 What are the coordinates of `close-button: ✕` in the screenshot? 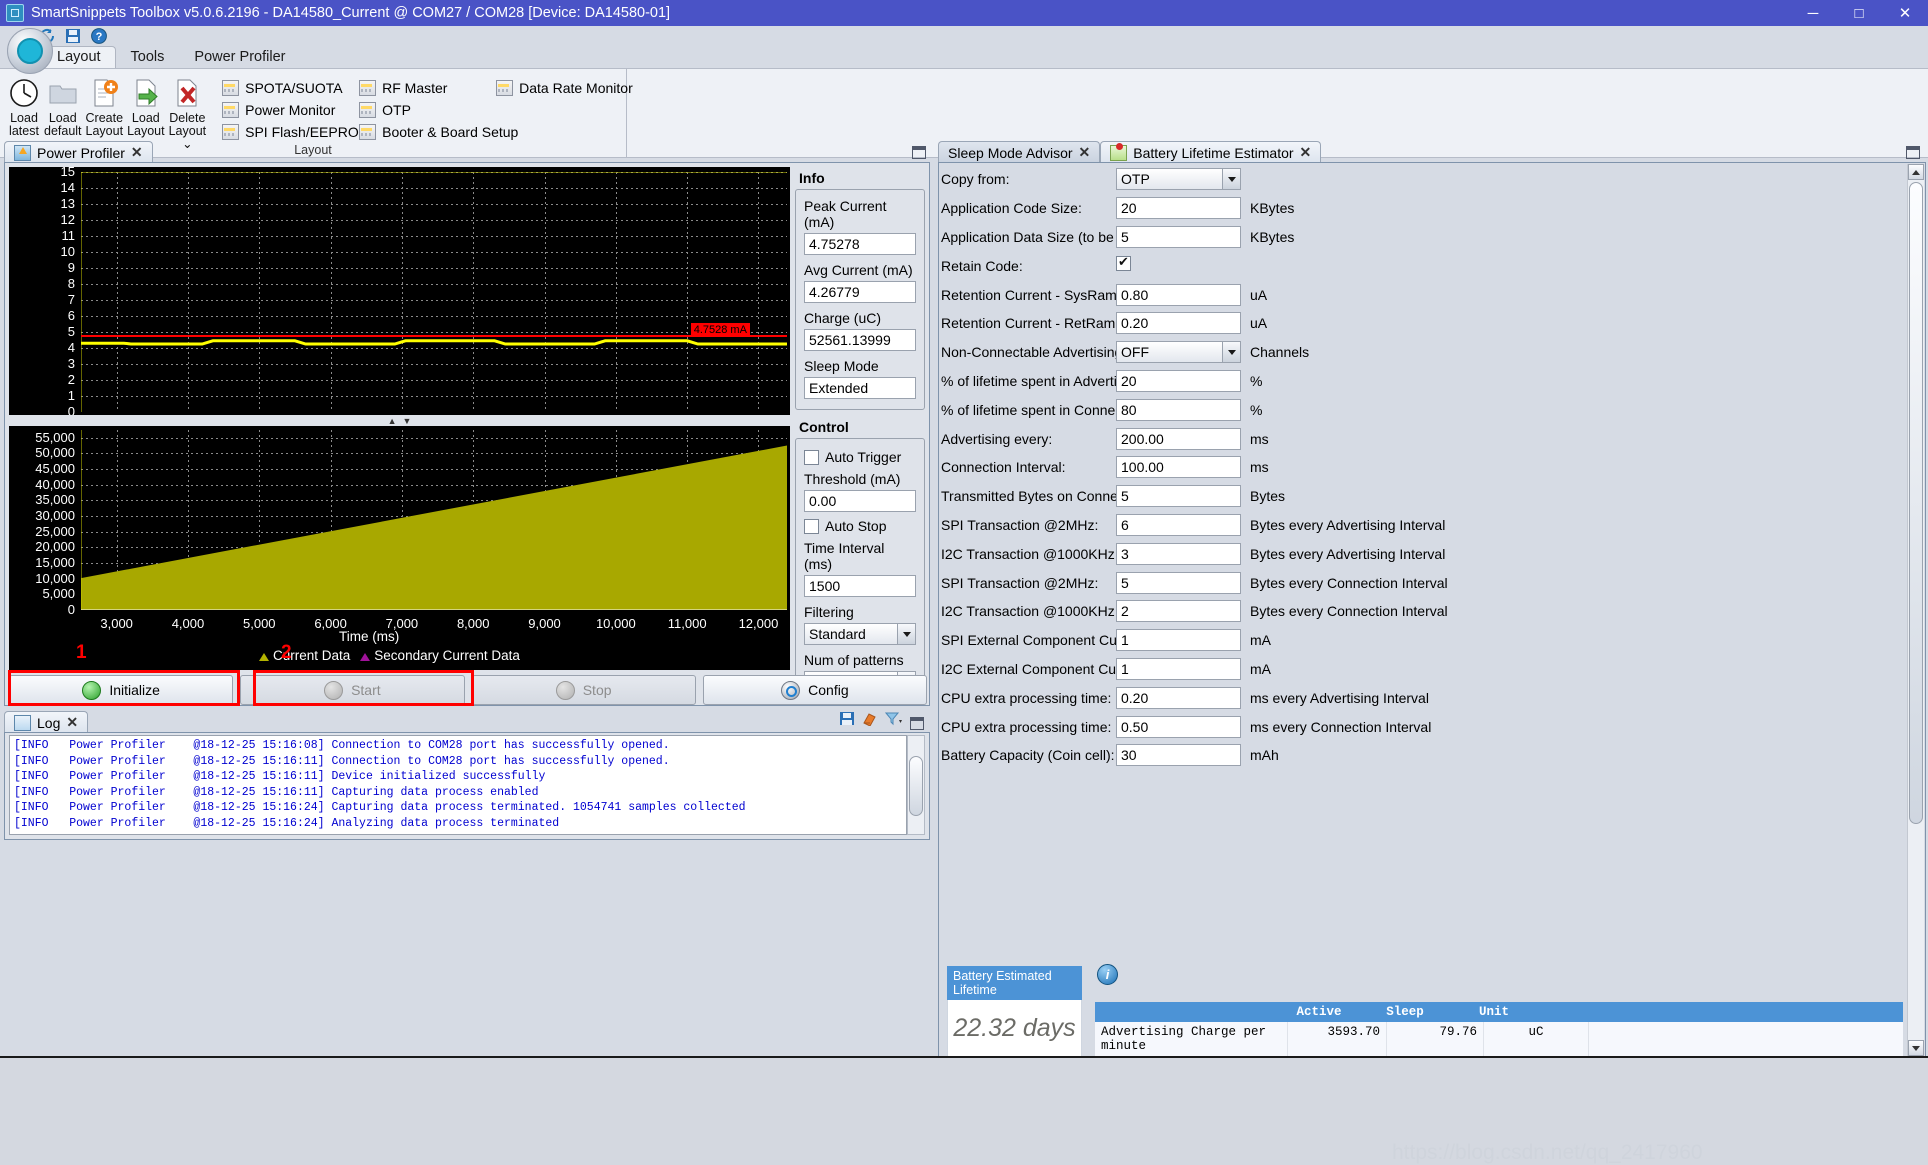 It's located at (1905, 13).